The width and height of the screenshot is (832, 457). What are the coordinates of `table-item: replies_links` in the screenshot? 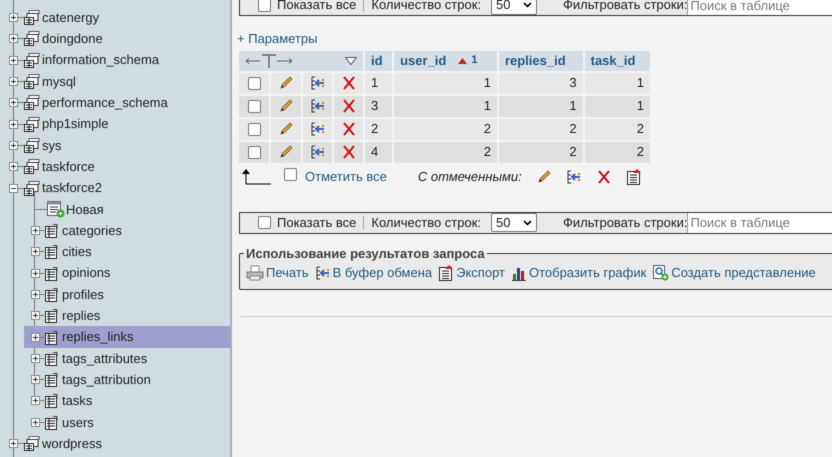 It's located at (127, 337).